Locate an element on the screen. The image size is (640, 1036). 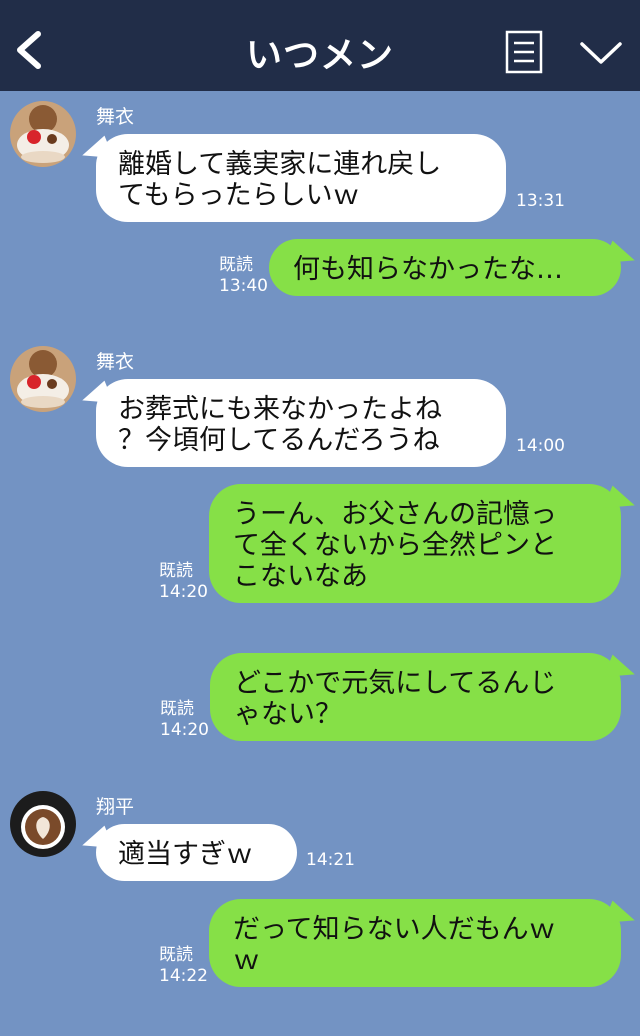
read-receipt: 既読 14:22 is located at coordinates (183, 966).